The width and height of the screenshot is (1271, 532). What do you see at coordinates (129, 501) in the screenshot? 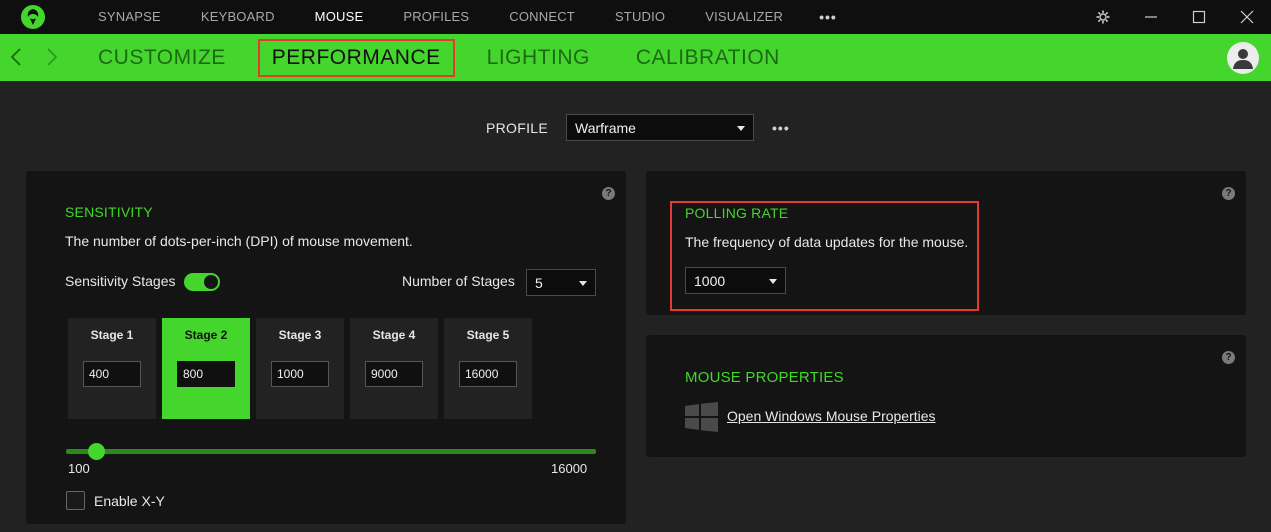
I see `enable-xy-label: Enable X-Y` at bounding box center [129, 501].